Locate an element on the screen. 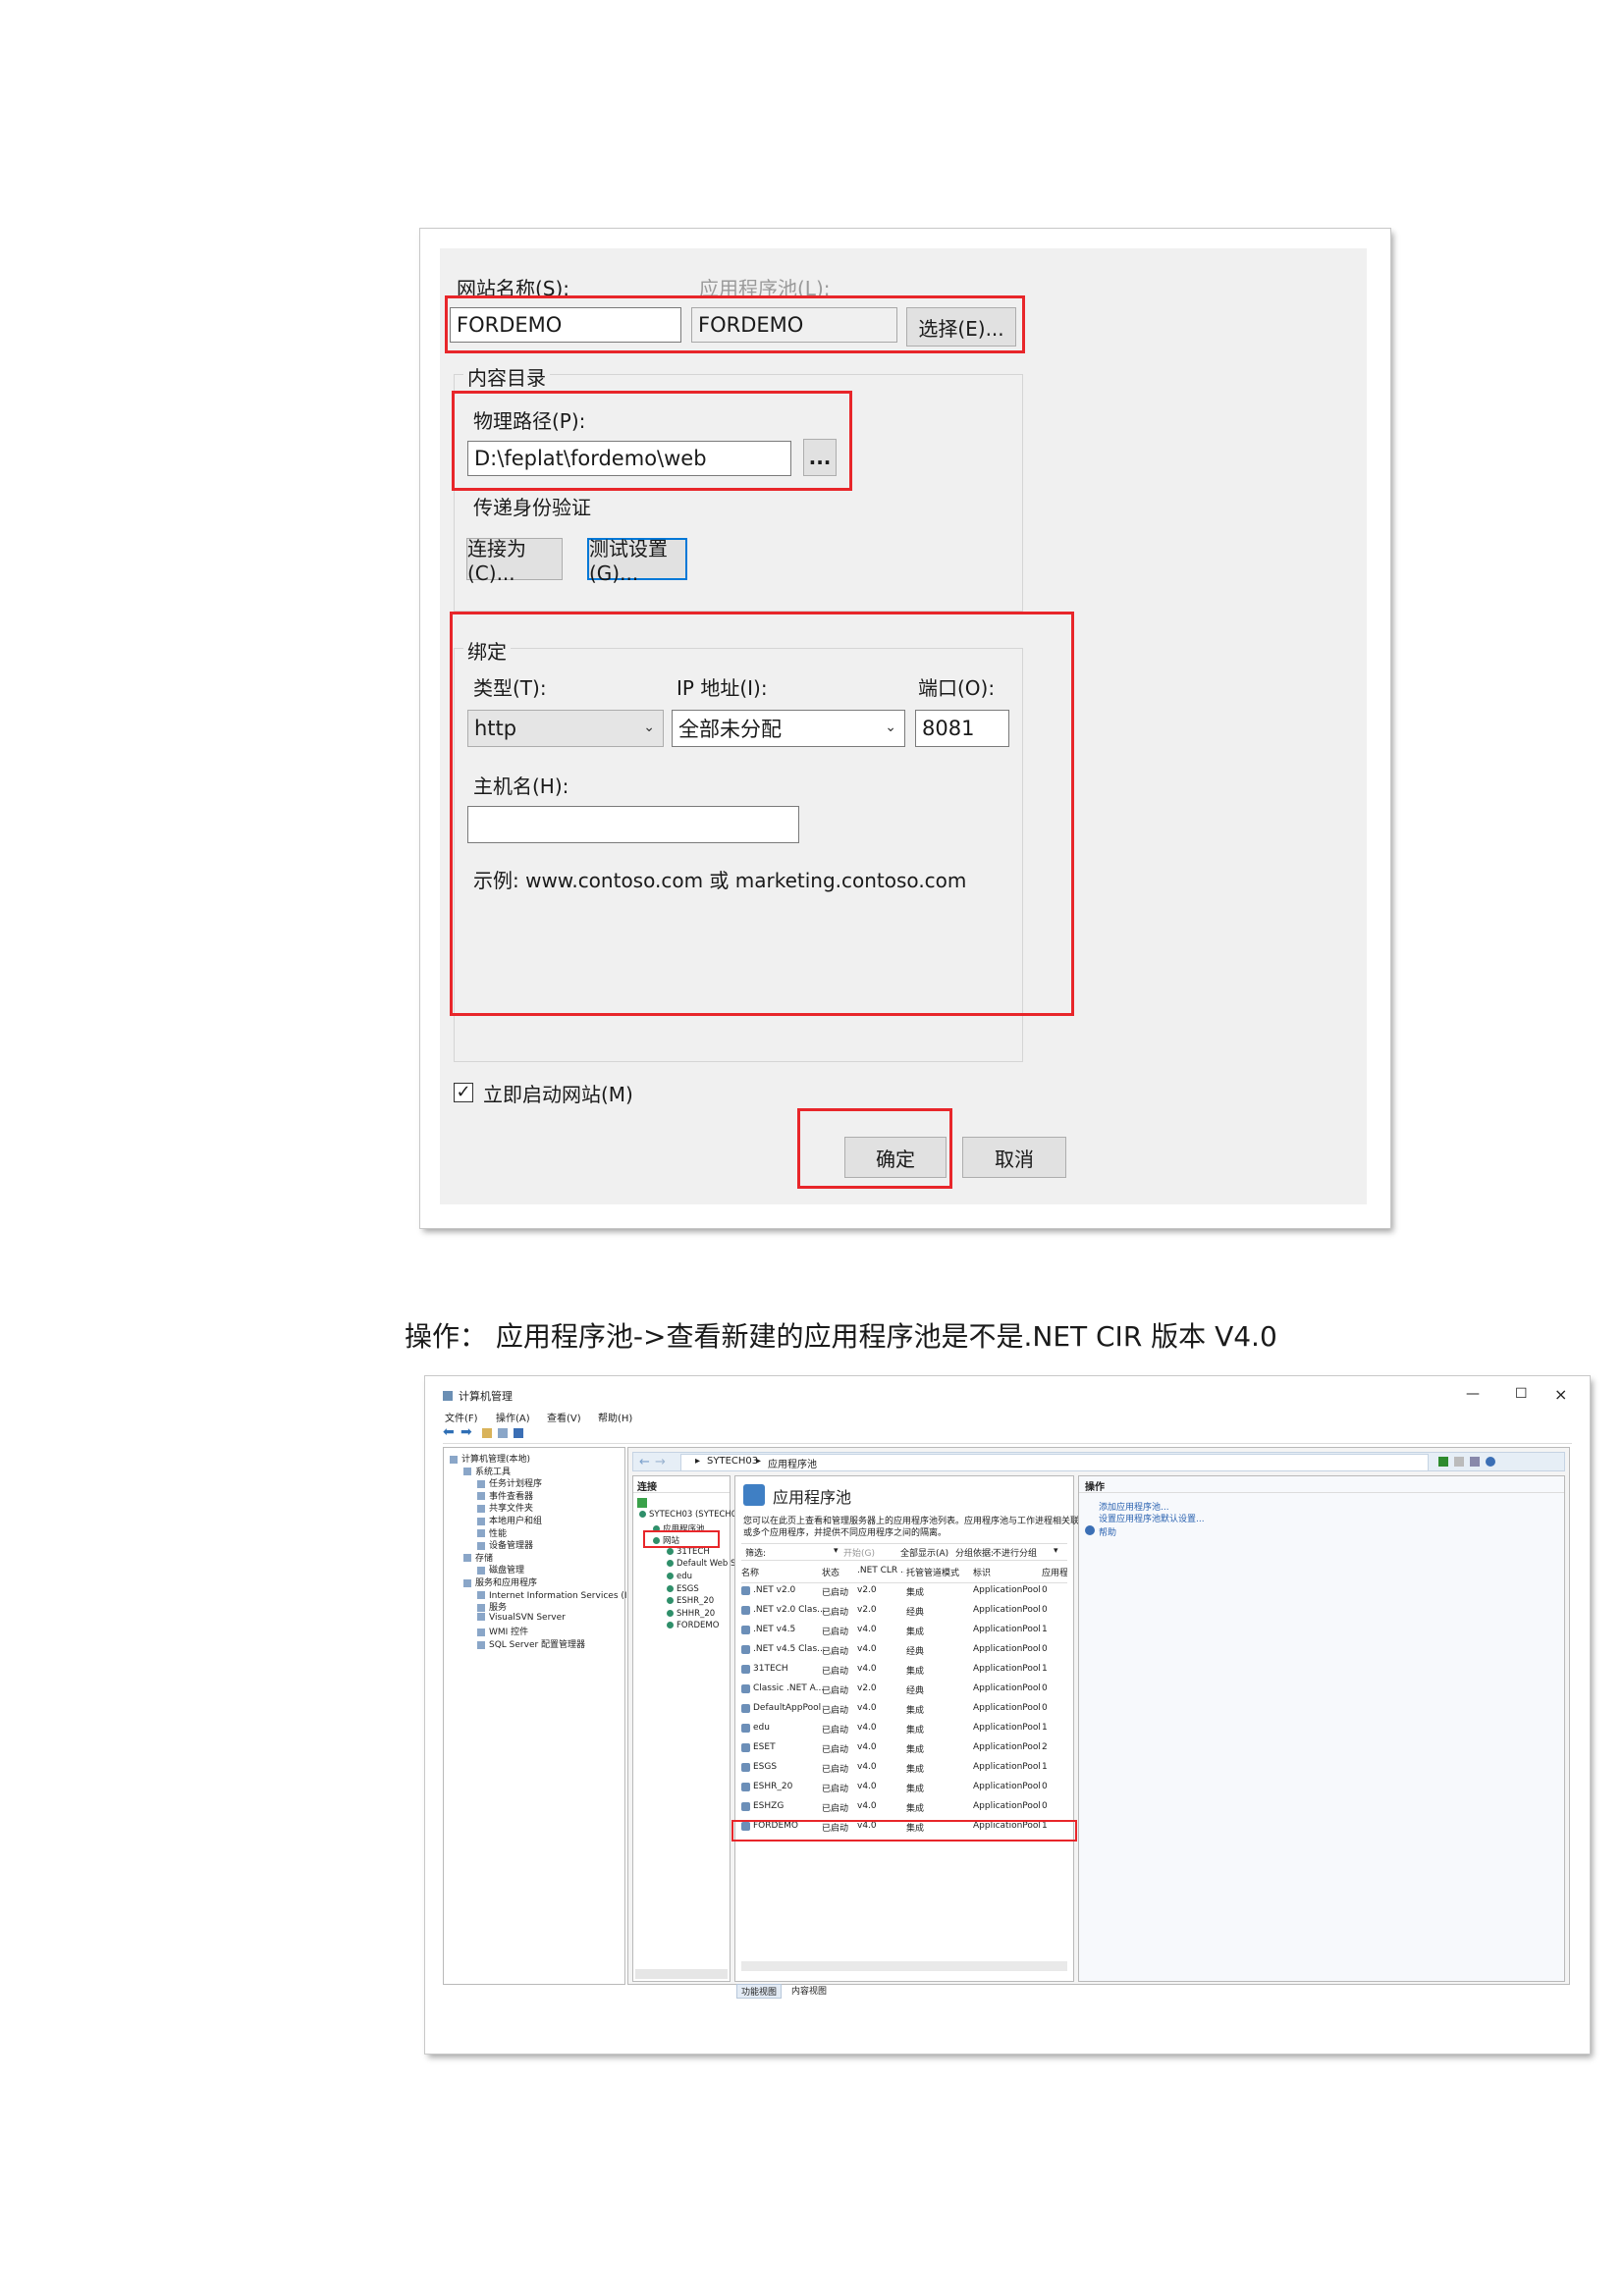 This screenshot has width=1624, height=2296. connect-icon is located at coordinates (642, 1503).